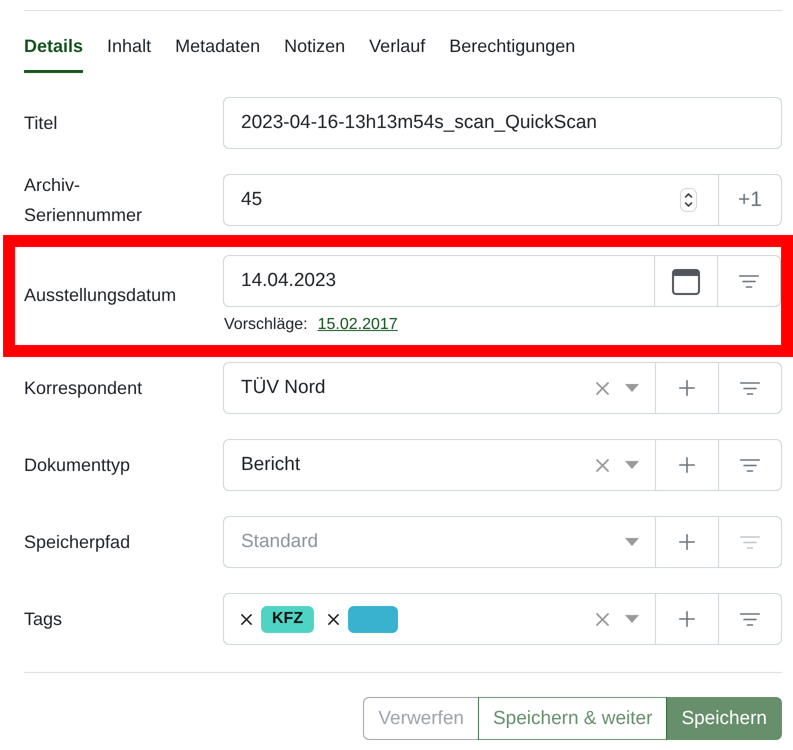  Describe the element at coordinates (373, 619) in the screenshot. I see `tag` at that location.